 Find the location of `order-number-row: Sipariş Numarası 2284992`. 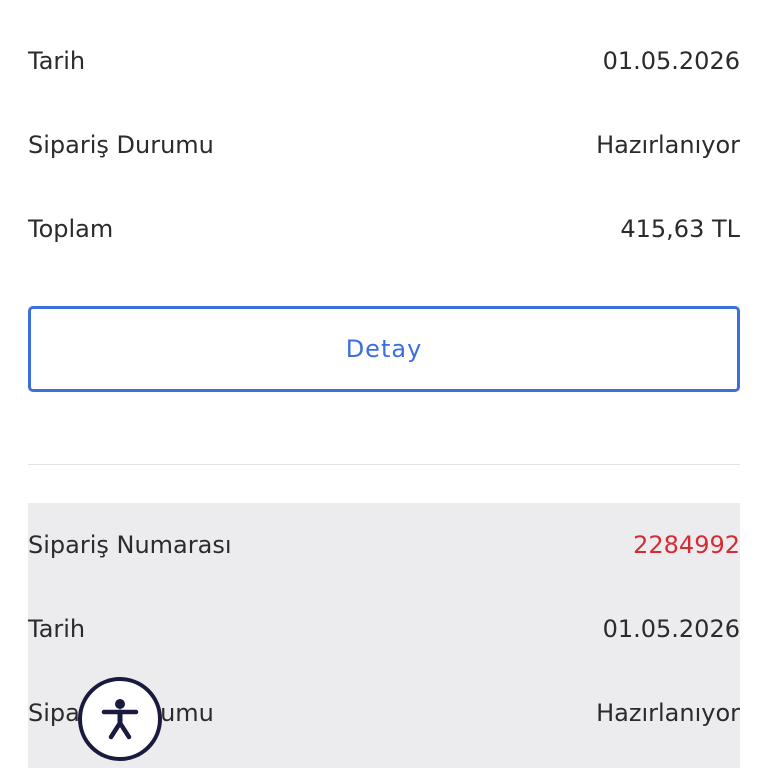

order-number-row: Sipariş Numarası 2284992 is located at coordinates (384, 545).